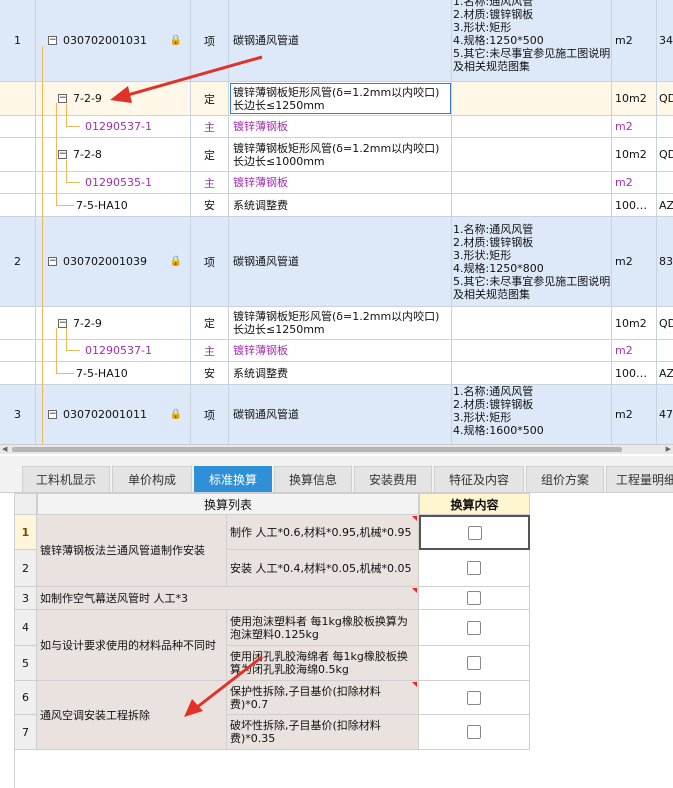 Image resolution: width=673 pixels, height=788 pixels. Describe the element at coordinates (113, 154) in the screenshot. I see `code-cell: − 7-2-8` at that location.